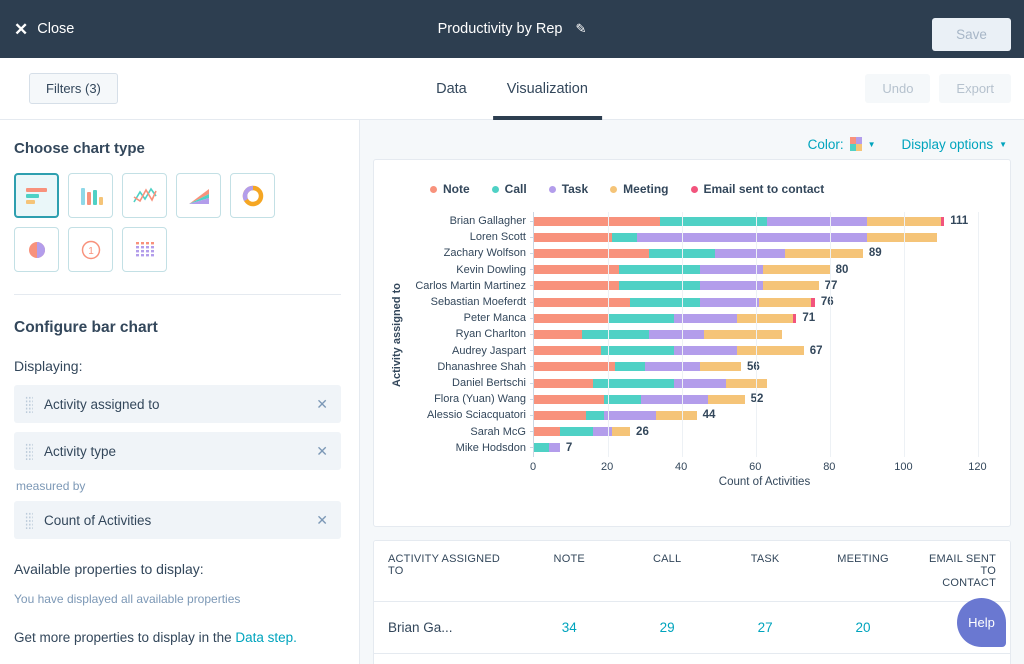  What do you see at coordinates (144, 249) in the screenshot?
I see `chart-type-table` at bounding box center [144, 249].